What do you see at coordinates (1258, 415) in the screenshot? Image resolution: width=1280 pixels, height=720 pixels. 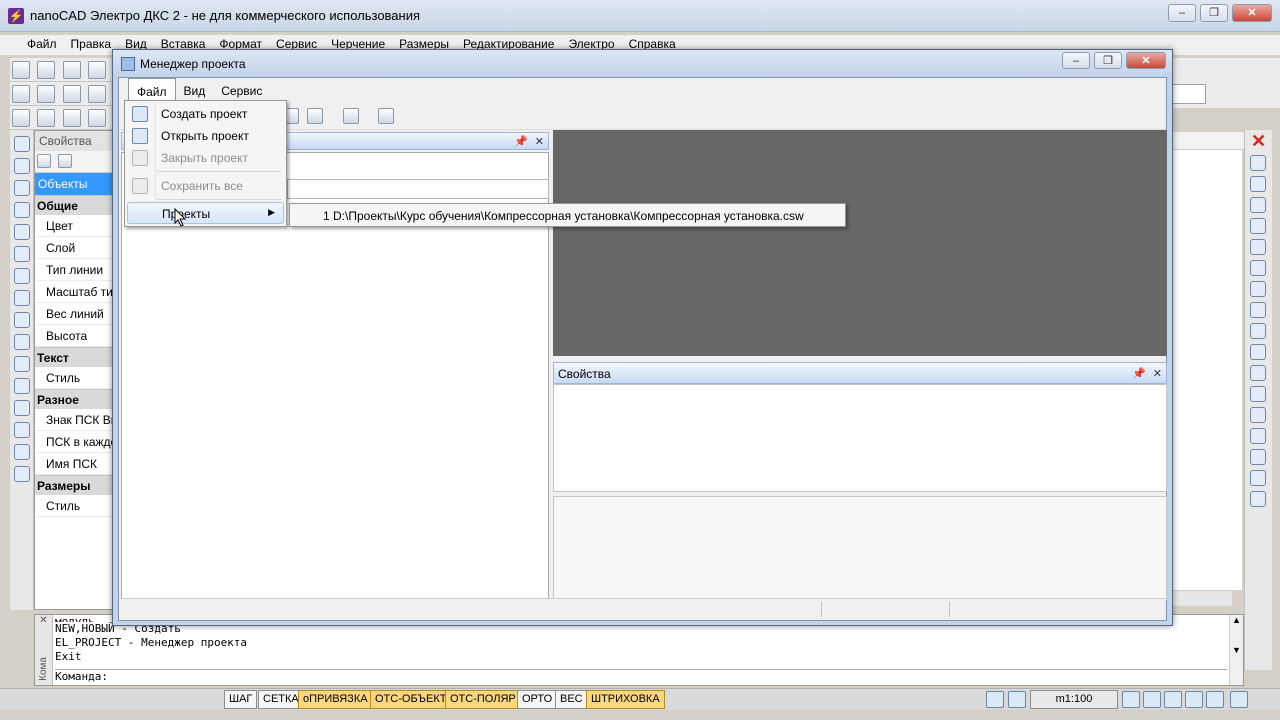 I see `chamfer-icon` at bounding box center [1258, 415].